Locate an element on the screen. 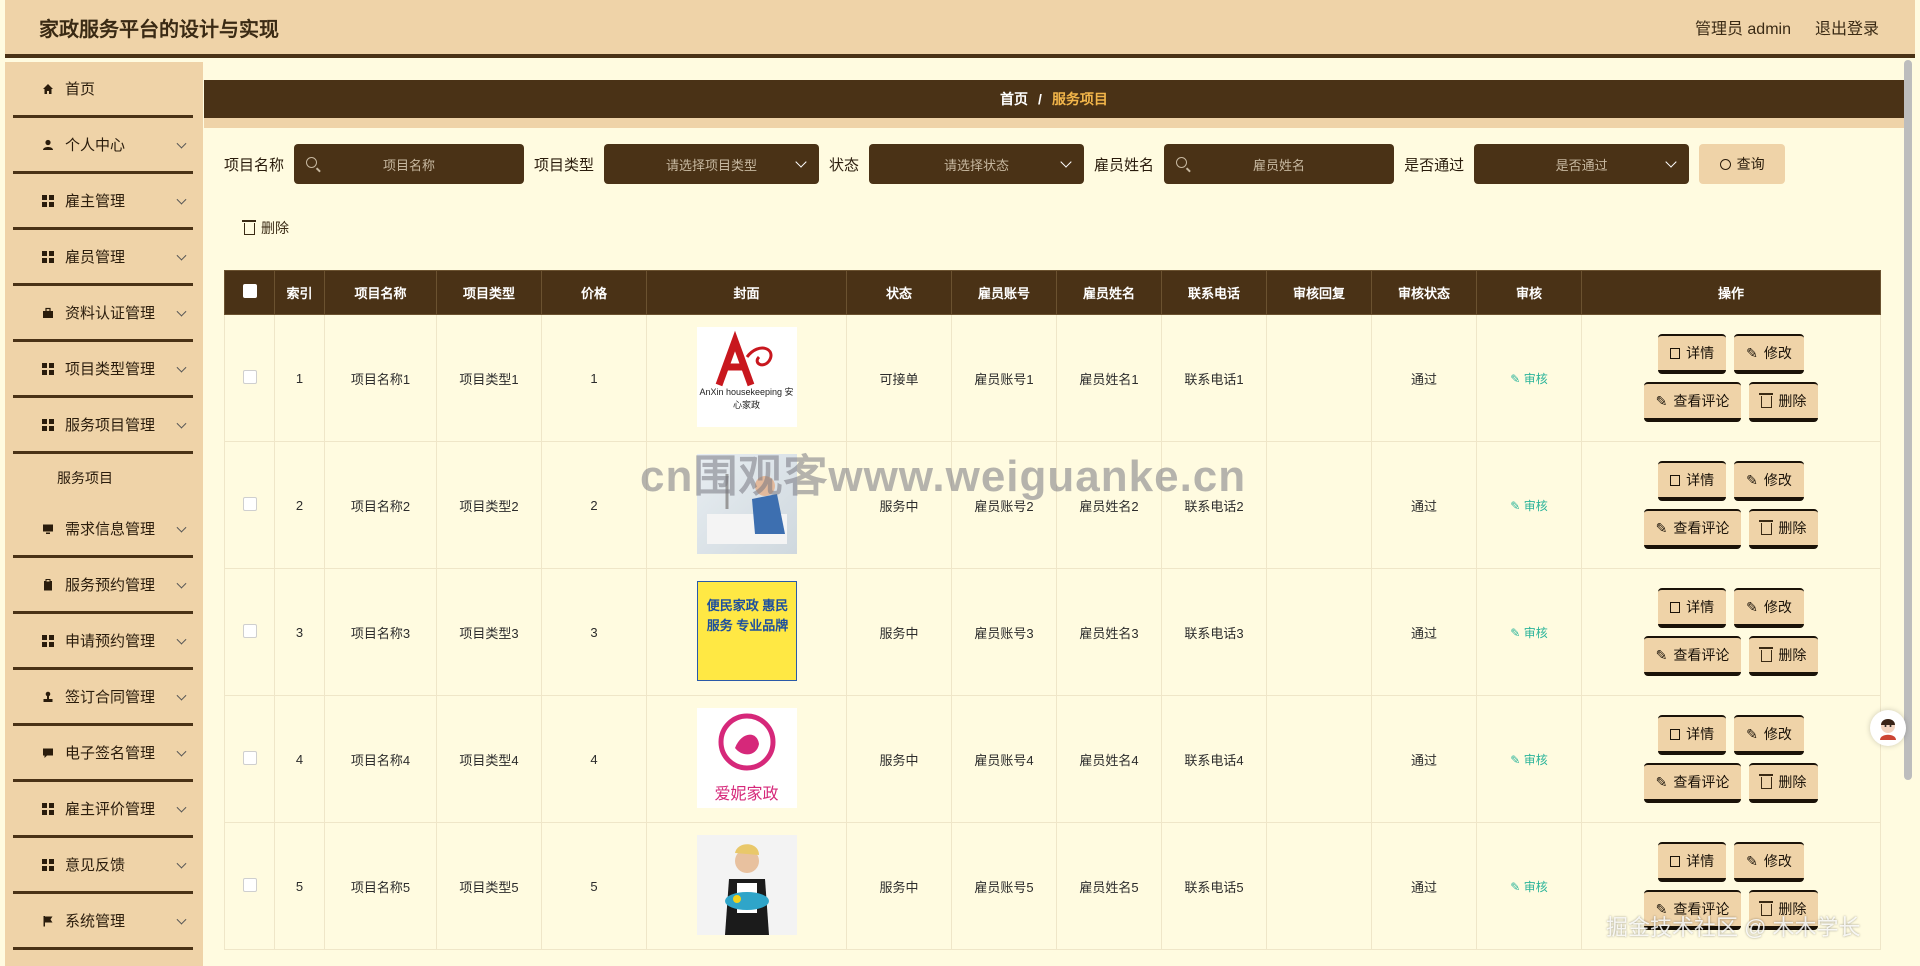 The width and height of the screenshot is (1920, 966). assistant-avatar is located at coordinates (1888, 728).